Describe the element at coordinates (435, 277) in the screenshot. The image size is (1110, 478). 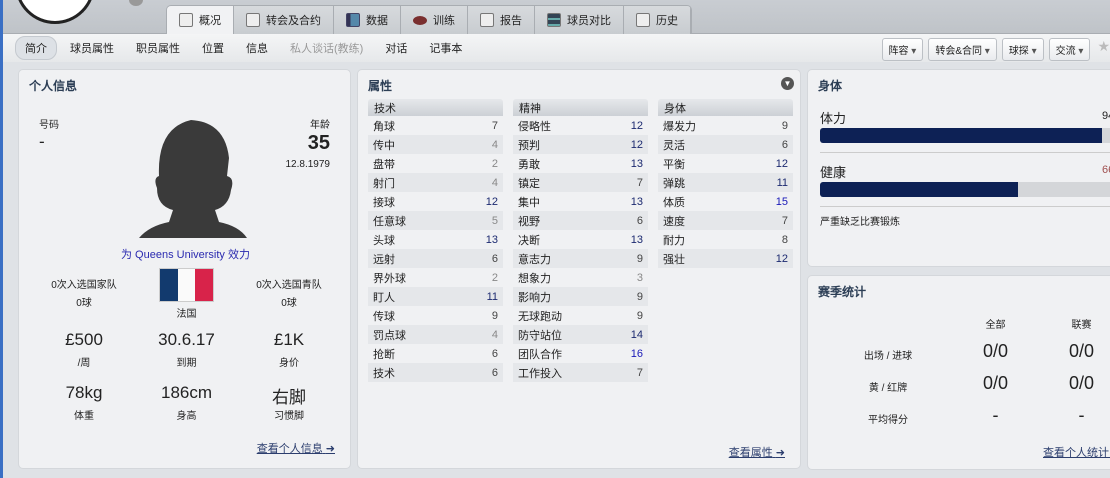
I see `attribute-row: 界外球 2` at that location.